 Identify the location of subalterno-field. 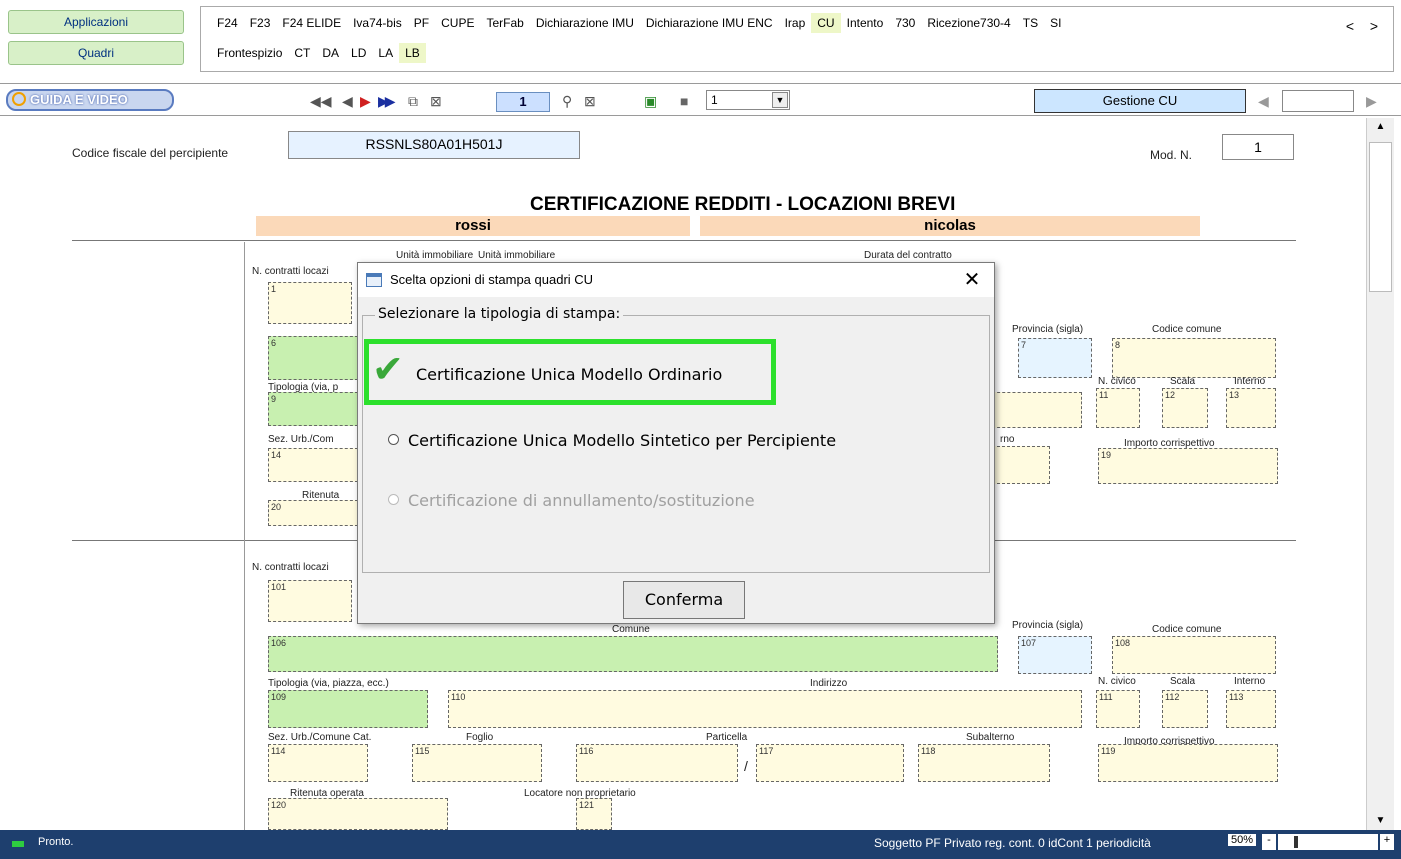
(1021, 465).